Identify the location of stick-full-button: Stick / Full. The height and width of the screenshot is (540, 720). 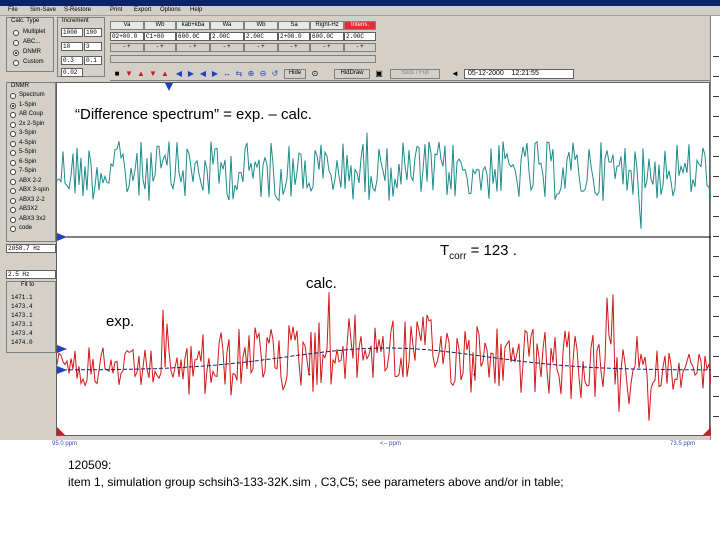
(415, 74).